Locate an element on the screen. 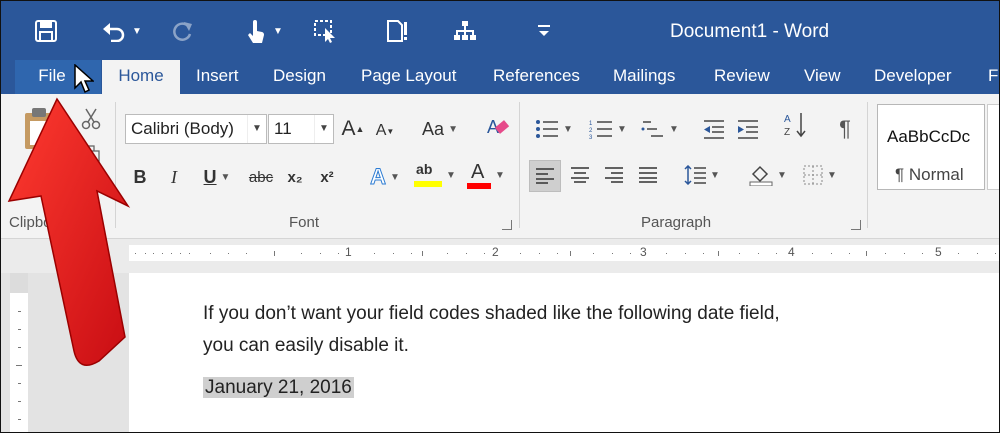  italic-button: I is located at coordinates (174, 177).